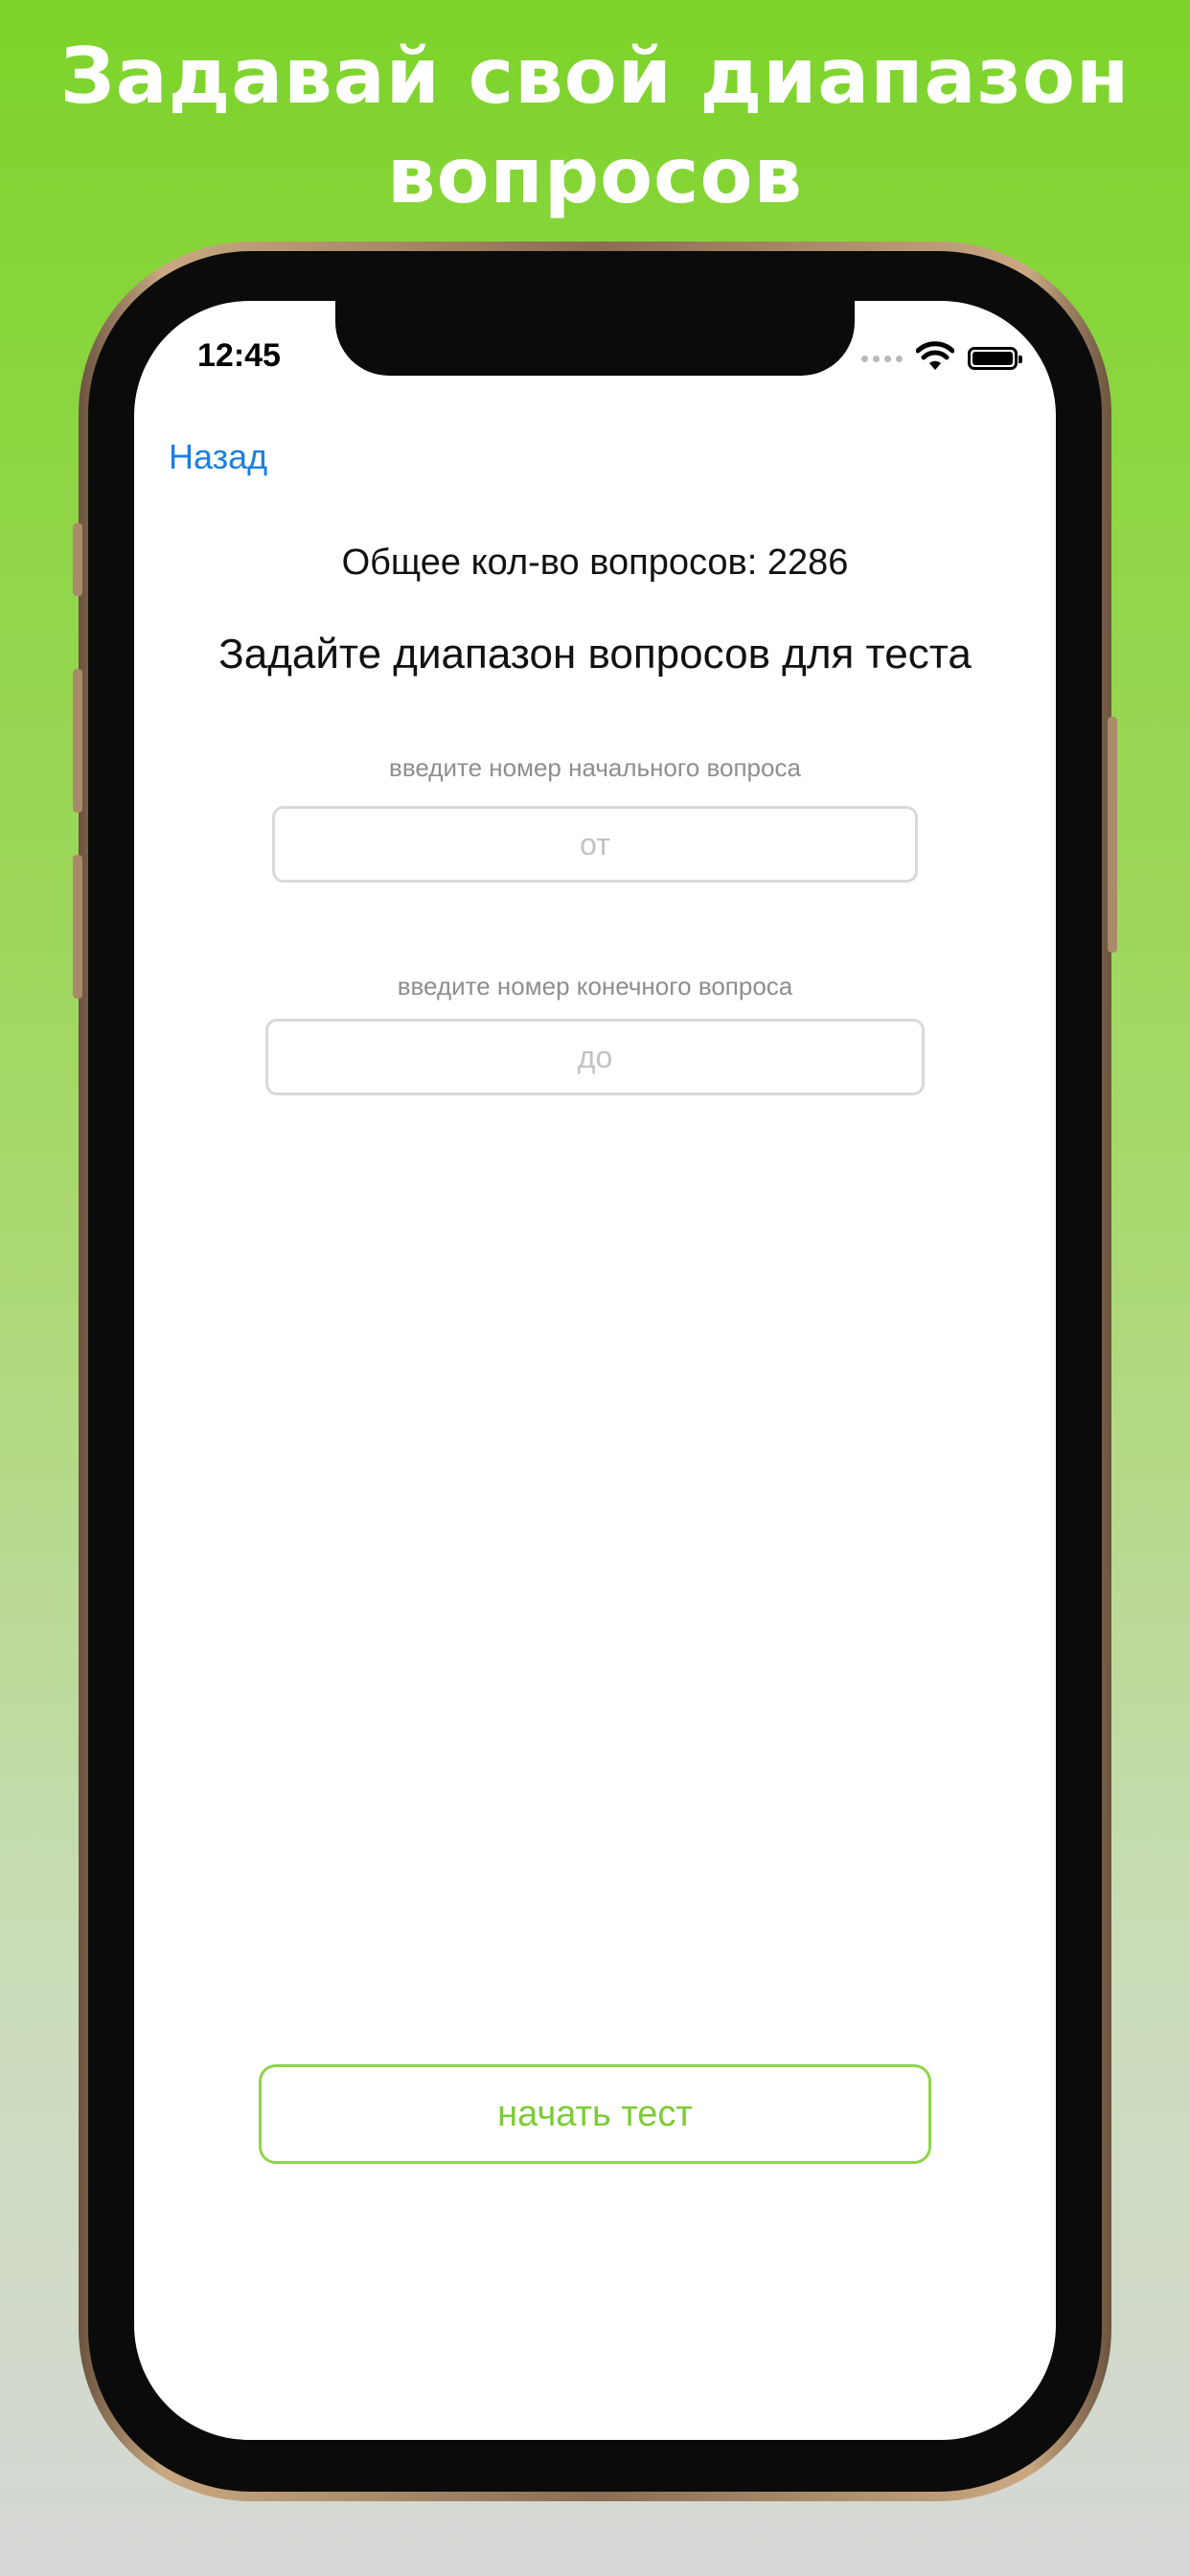  I want to click on wifi-icon, so click(935, 358).